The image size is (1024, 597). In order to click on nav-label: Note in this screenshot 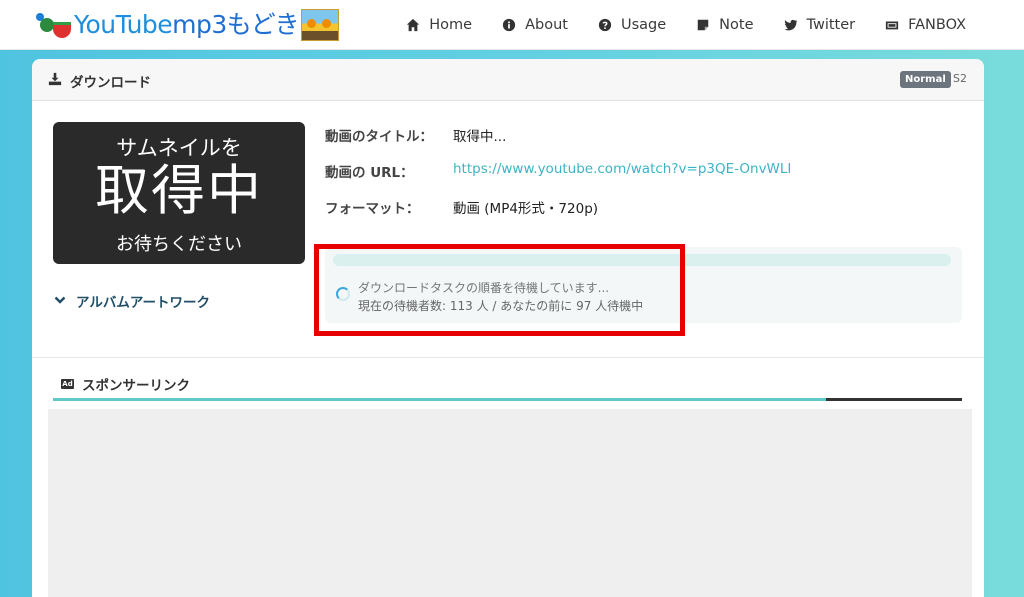, I will do `click(736, 25)`.